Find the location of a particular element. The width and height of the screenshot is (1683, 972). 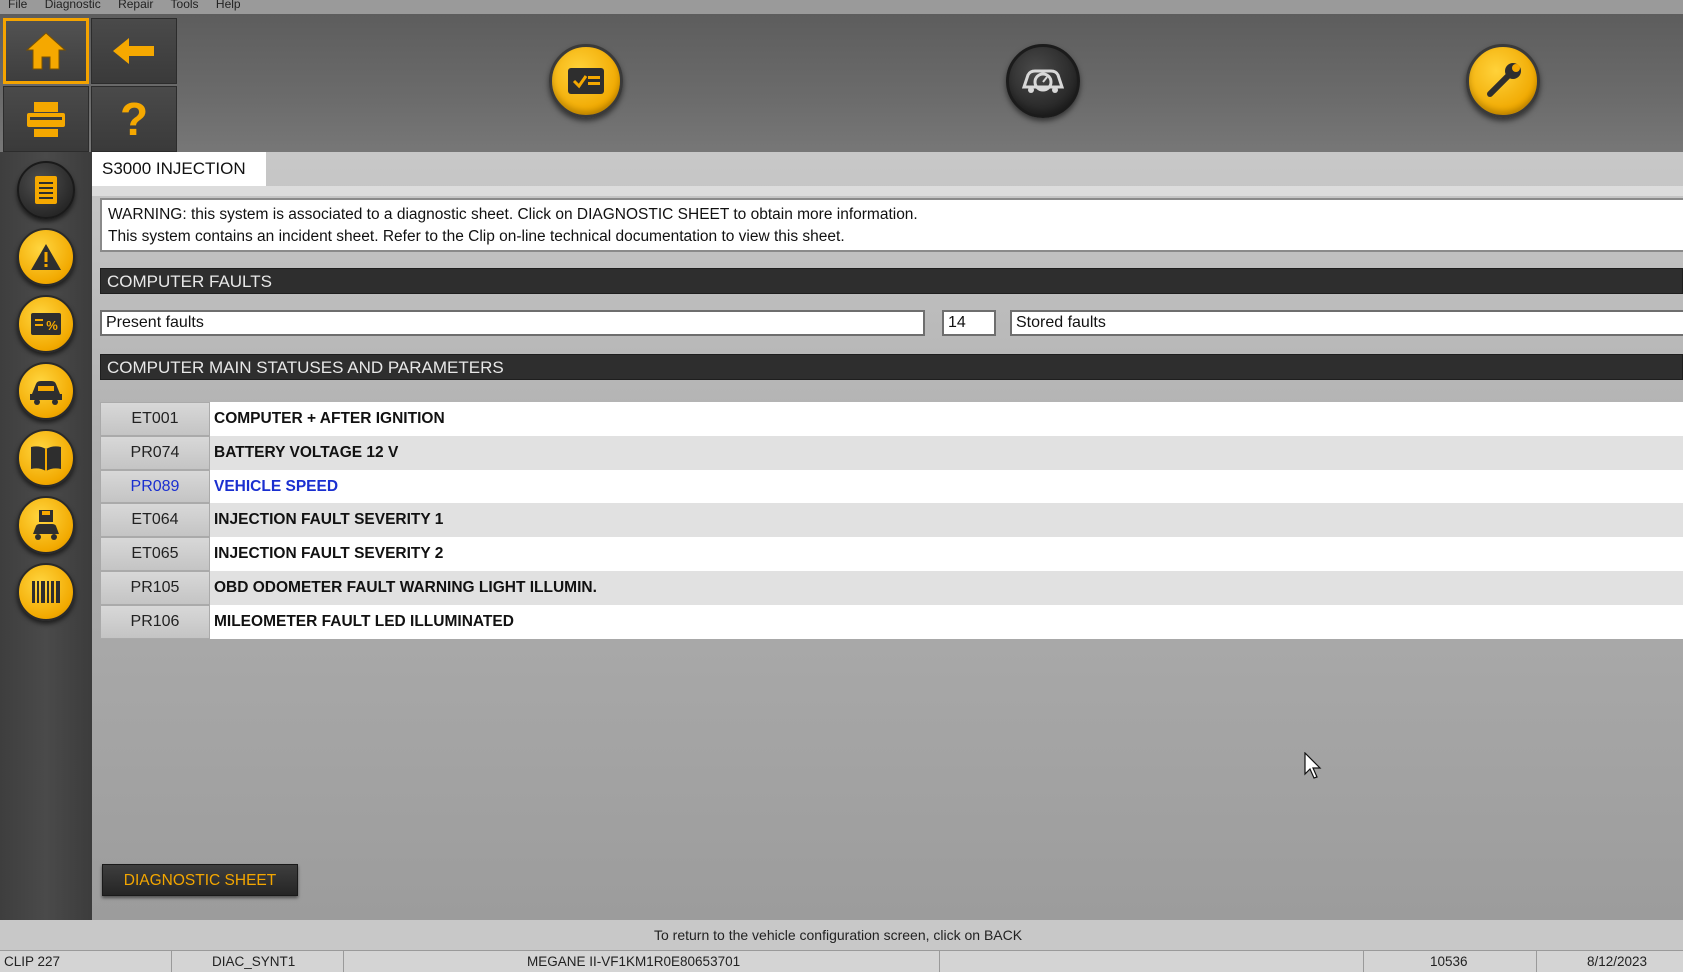

vehicle-config-icon is located at coordinates (46, 393).